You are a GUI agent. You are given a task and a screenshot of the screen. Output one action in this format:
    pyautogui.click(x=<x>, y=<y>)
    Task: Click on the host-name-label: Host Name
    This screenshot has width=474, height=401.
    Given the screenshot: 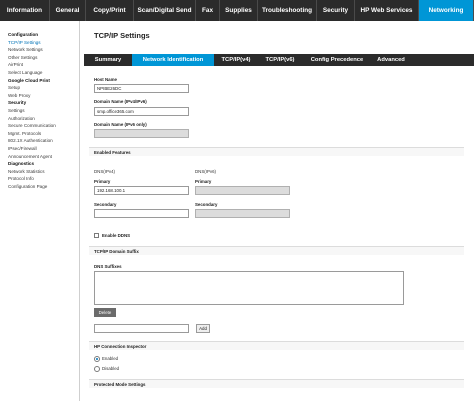 What is the action you would take?
    pyautogui.click(x=105, y=79)
    